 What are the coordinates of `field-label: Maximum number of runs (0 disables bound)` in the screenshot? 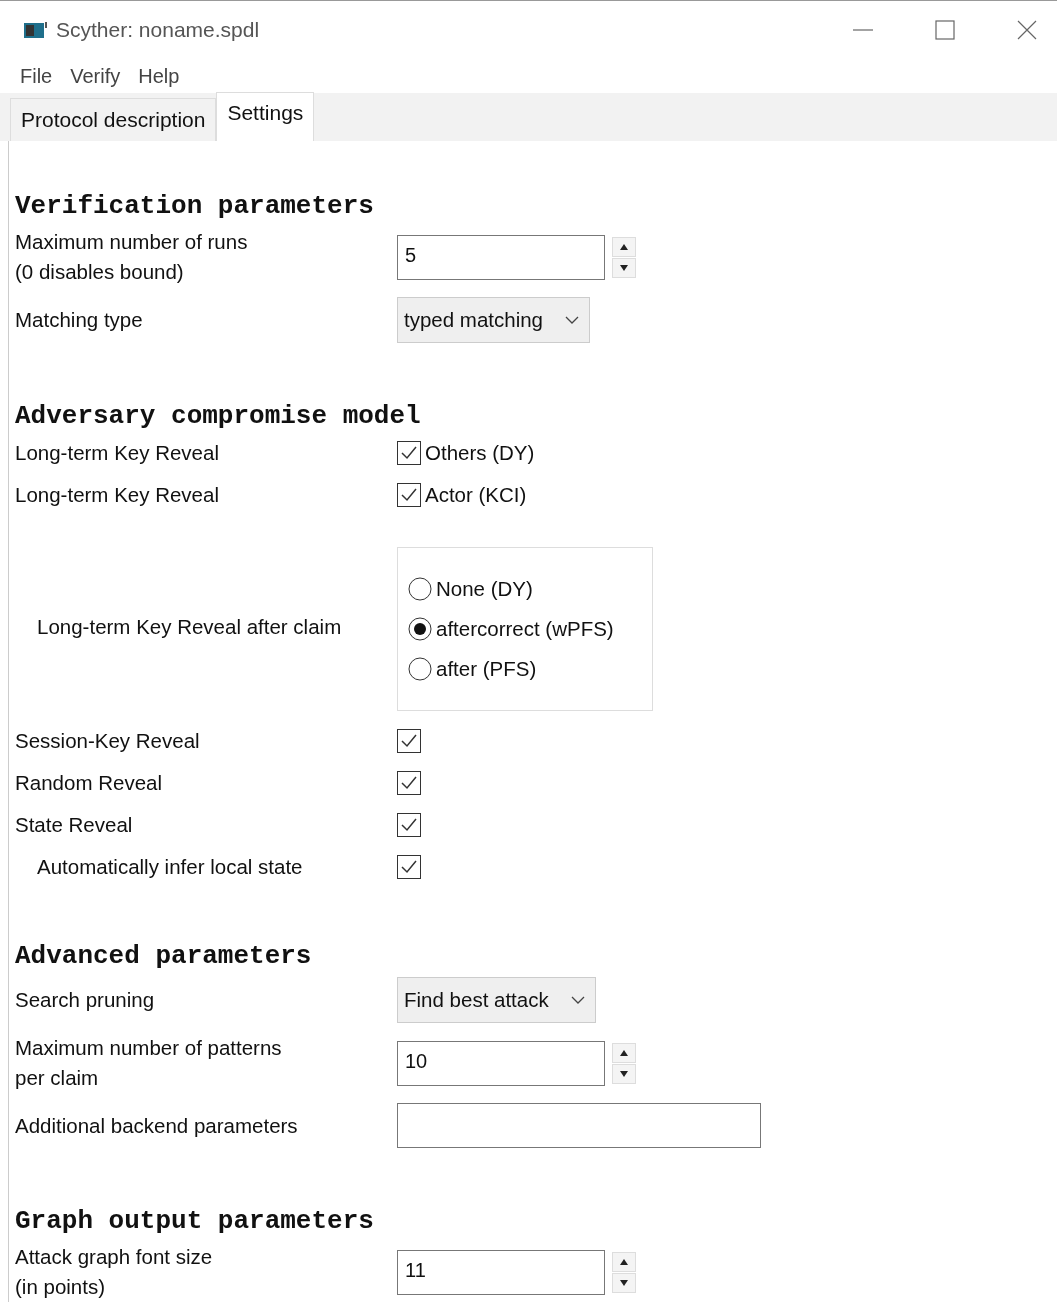 It's located at (131, 257).